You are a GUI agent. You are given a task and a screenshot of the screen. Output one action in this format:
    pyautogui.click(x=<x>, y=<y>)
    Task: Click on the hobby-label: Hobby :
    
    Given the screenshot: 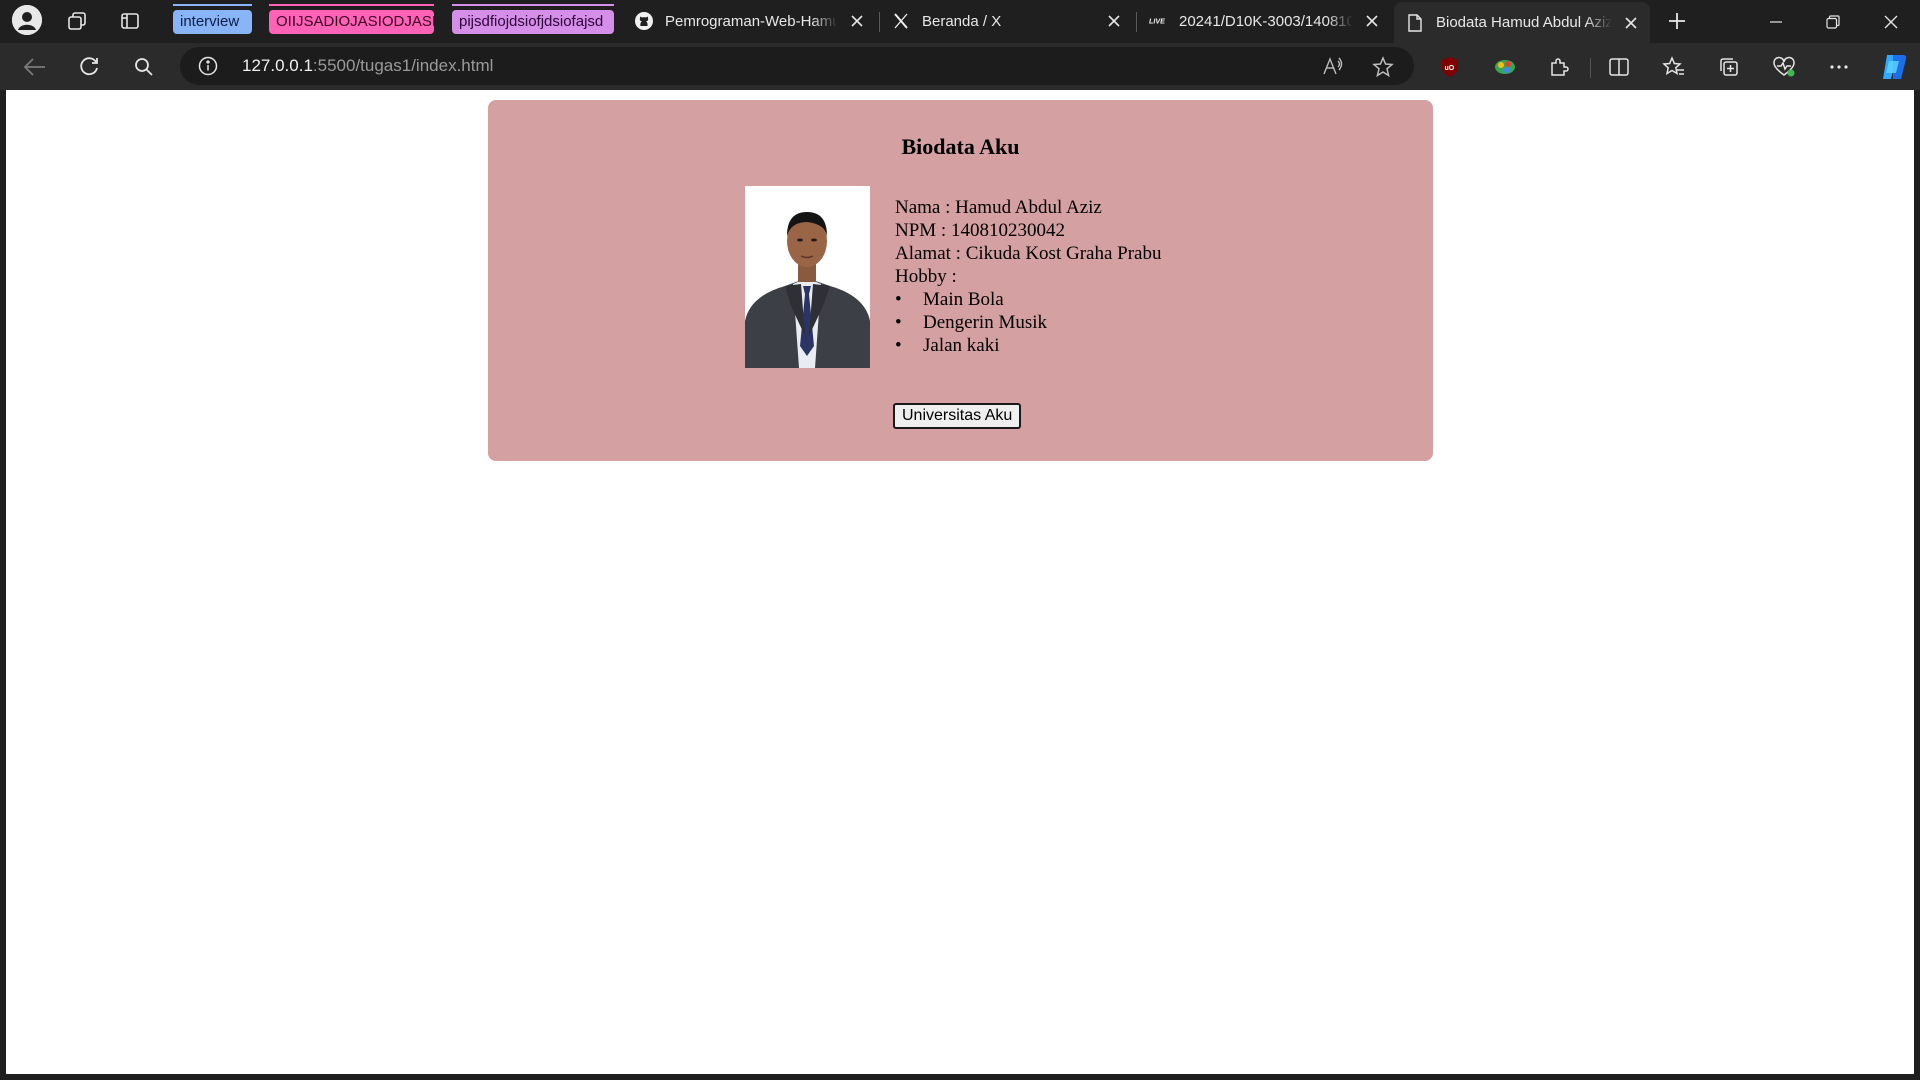 What is the action you would take?
    pyautogui.click(x=926, y=276)
    